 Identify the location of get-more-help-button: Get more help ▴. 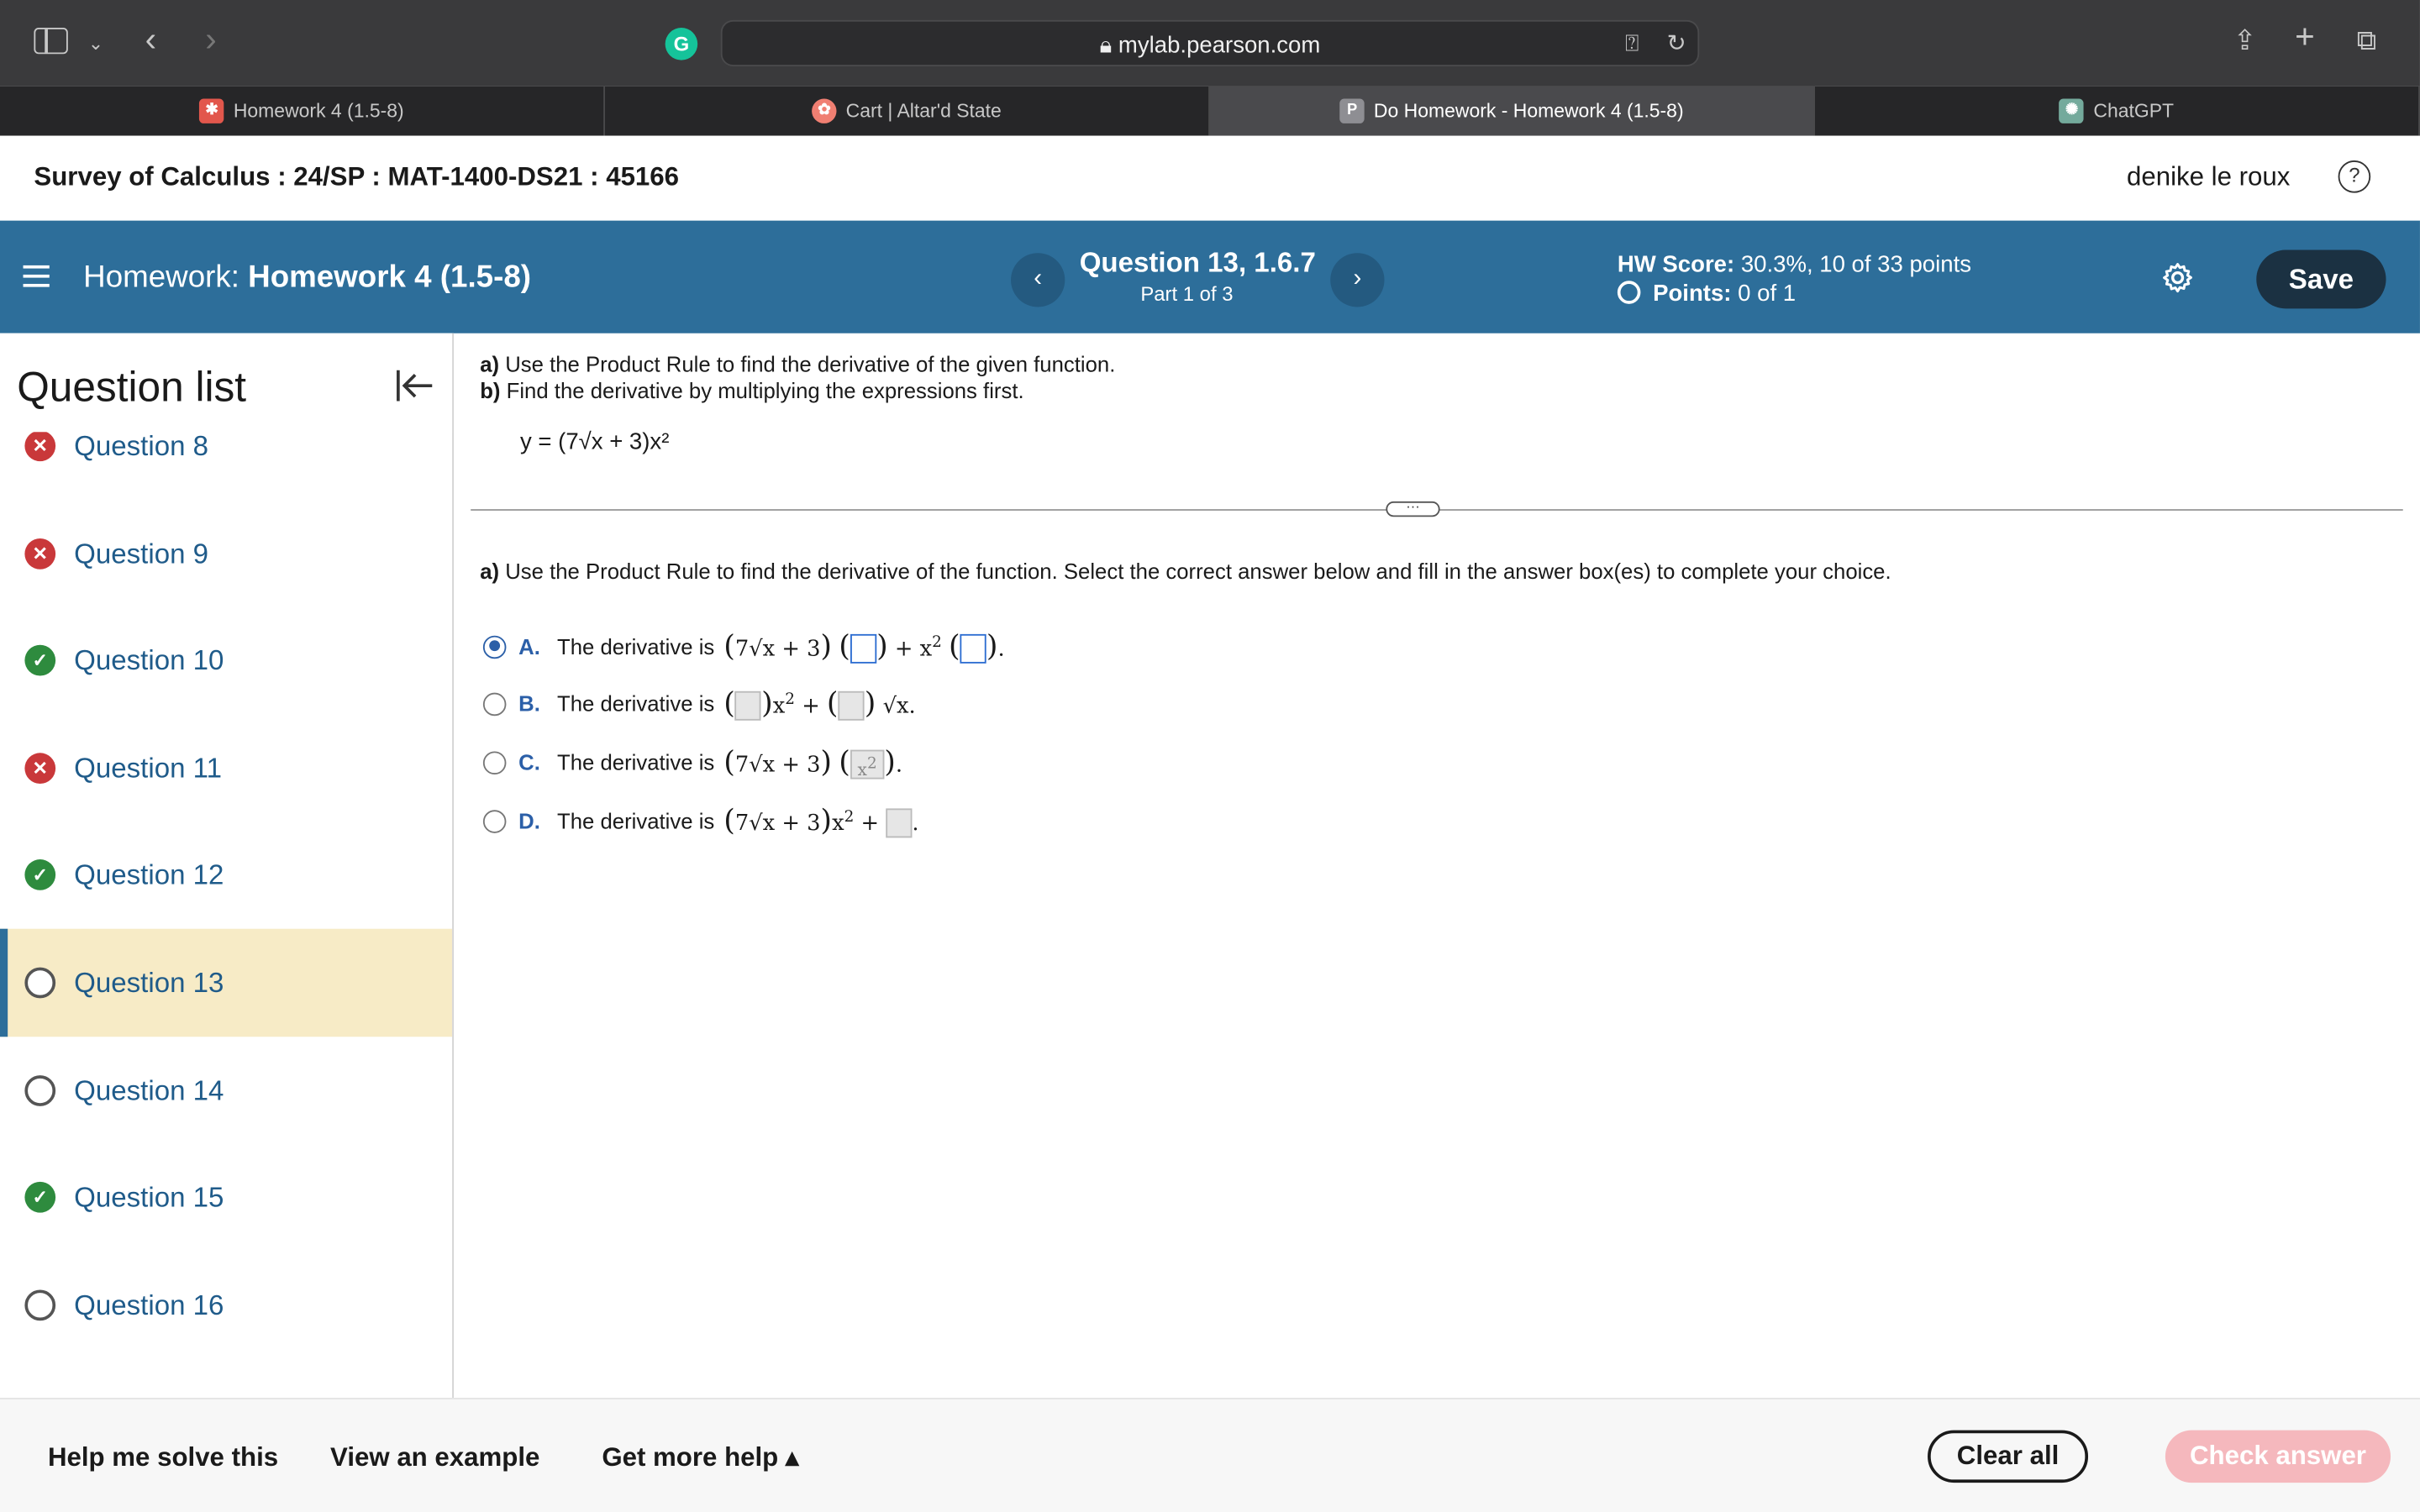
(700, 1457).